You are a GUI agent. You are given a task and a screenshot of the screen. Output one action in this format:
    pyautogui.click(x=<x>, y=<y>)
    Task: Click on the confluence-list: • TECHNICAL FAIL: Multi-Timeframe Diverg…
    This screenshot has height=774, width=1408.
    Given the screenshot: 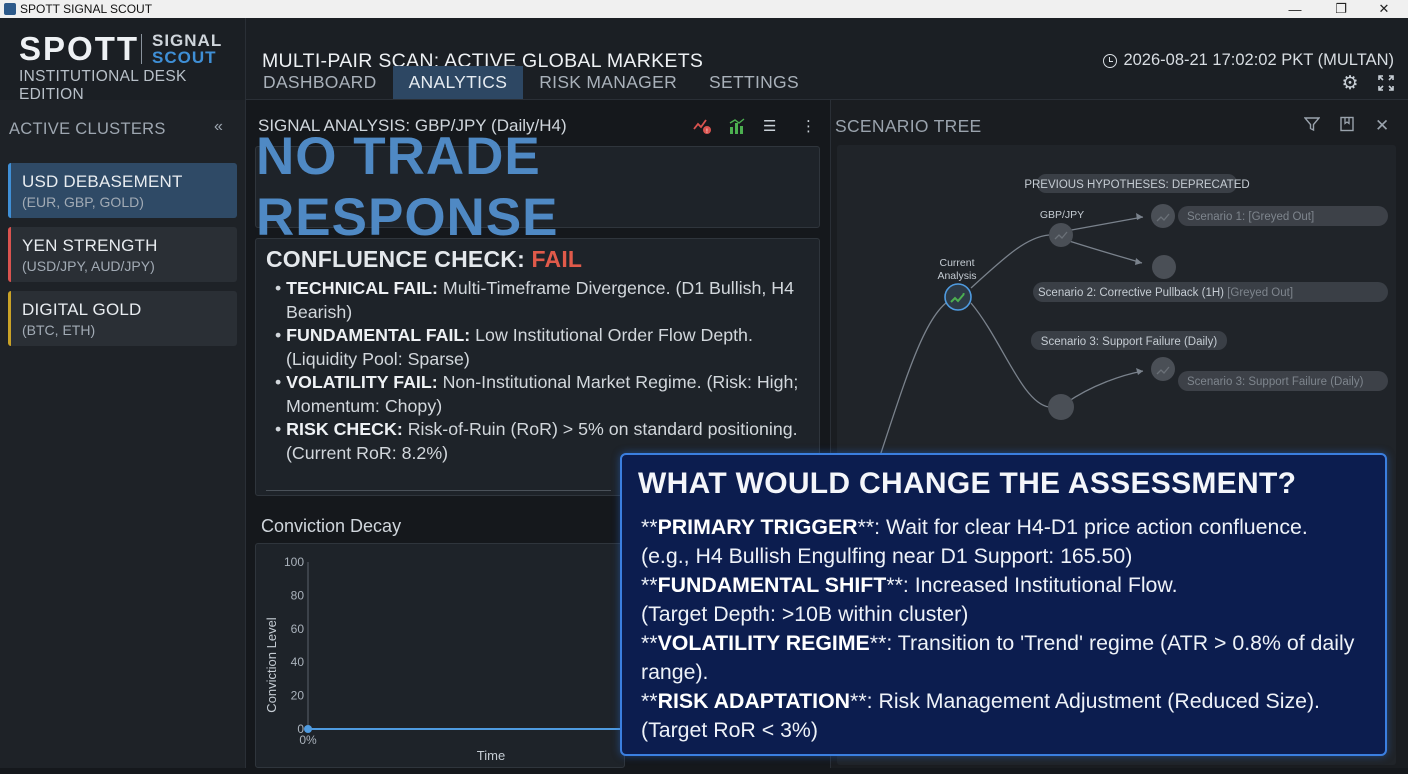 What is the action you would take?
    pyautogui.click(x=545, y=371)
    